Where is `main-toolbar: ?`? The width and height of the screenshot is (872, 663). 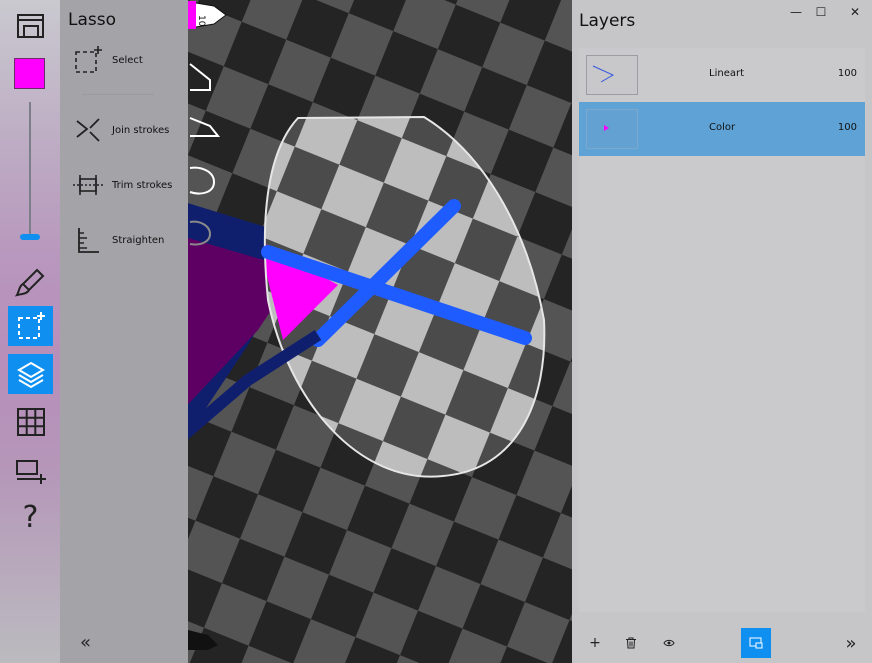
main-toolbar: ? is located at coordinates (30, 331).